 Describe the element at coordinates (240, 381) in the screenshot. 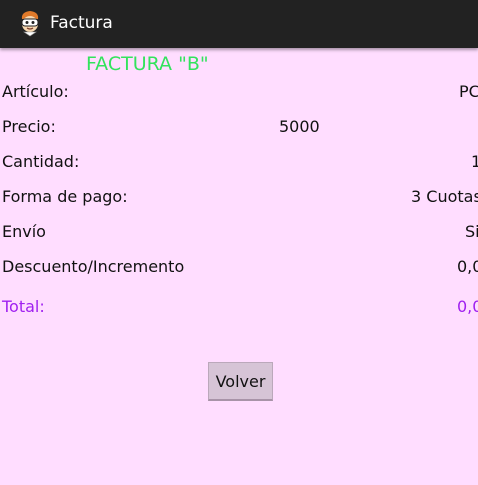

I see `back-button: Volver` at that location.